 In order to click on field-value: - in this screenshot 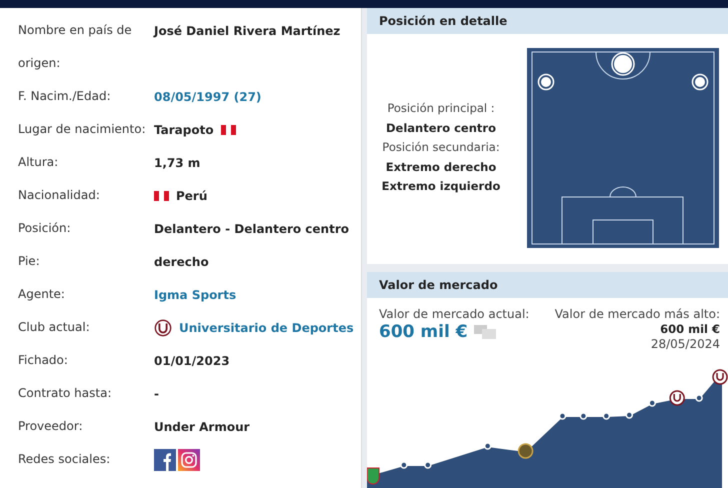, I will do `click(156, 393)`.